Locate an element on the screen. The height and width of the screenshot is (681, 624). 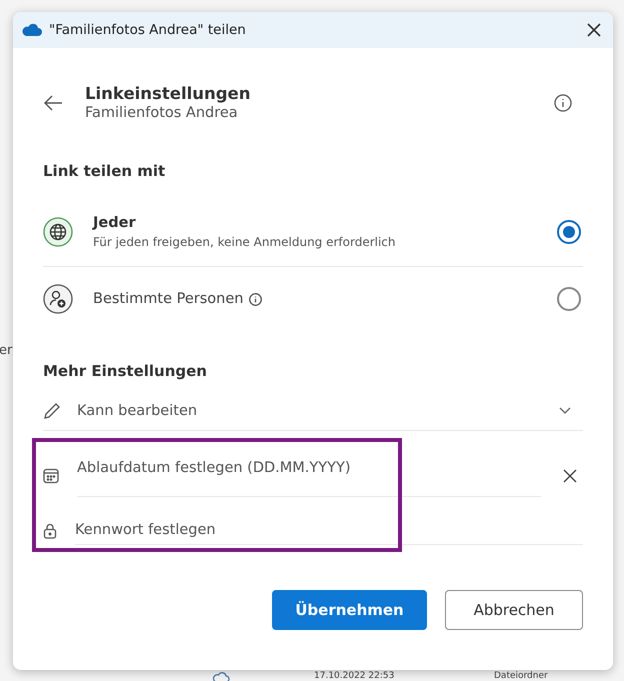
cancel-button: Abbrechen is located at coordinates (514, 610).